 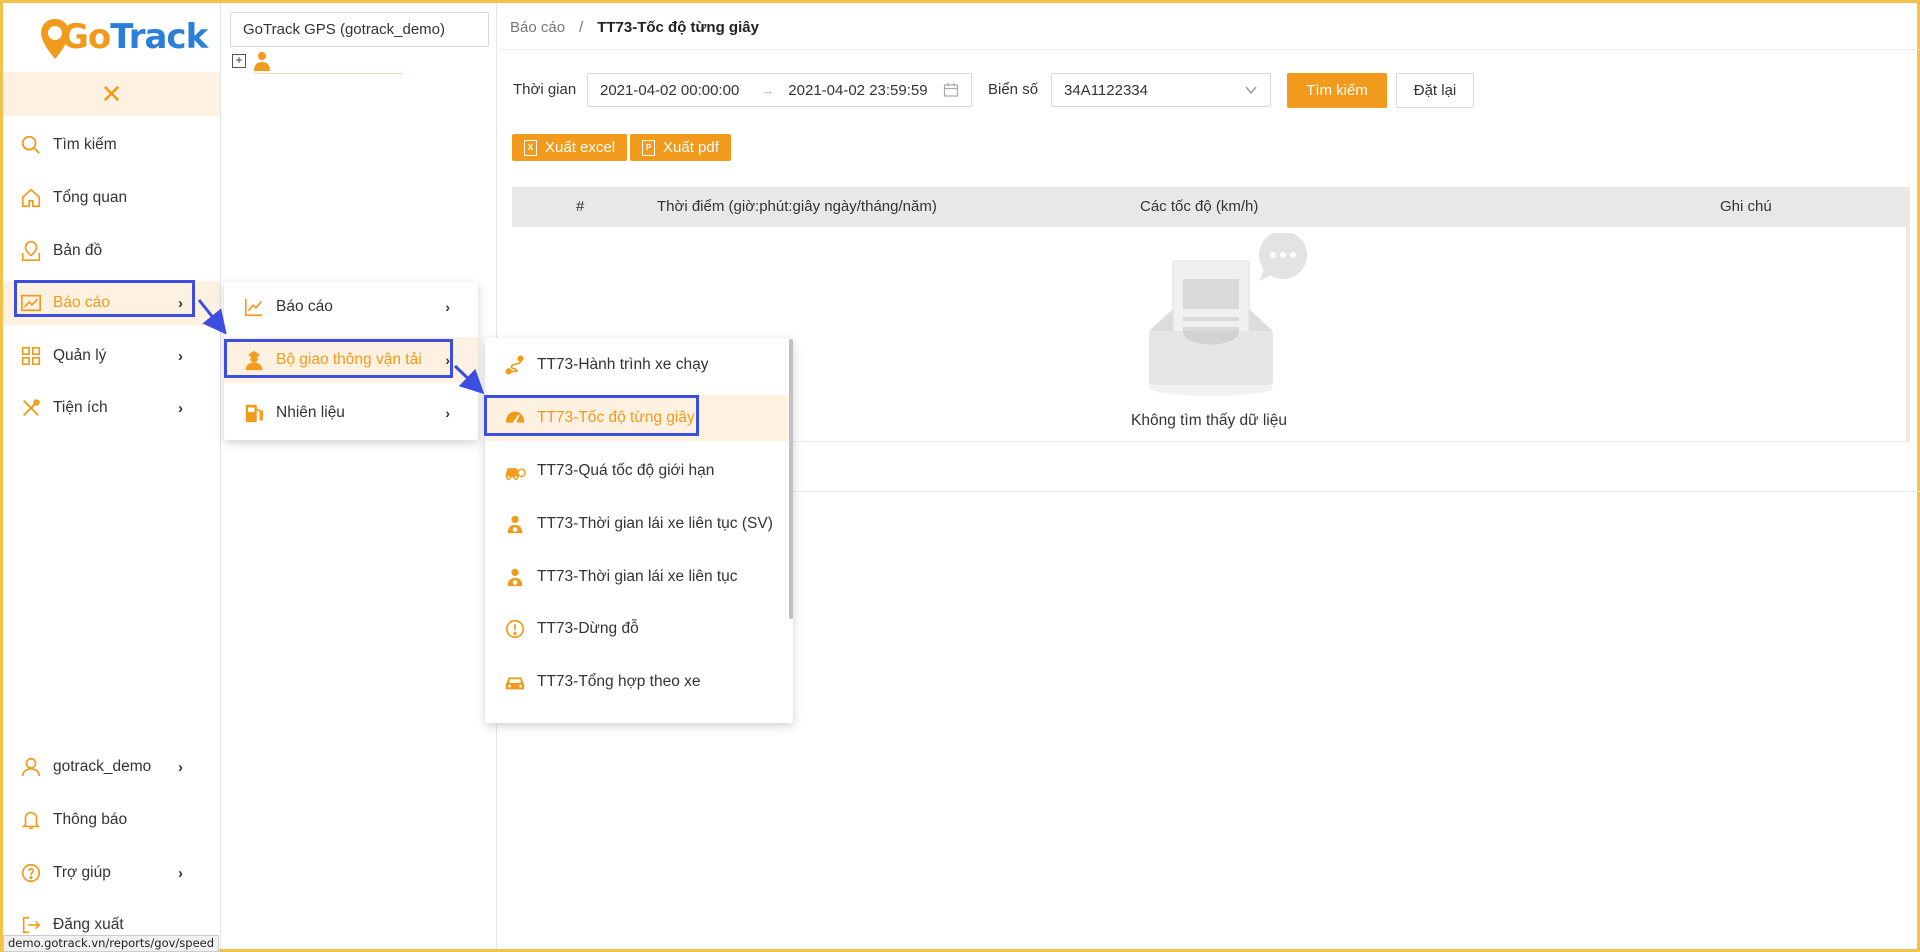 I want to click on submenu-item-journey: TT73-Hành trình xe chạy, so click(x=639, y=365).